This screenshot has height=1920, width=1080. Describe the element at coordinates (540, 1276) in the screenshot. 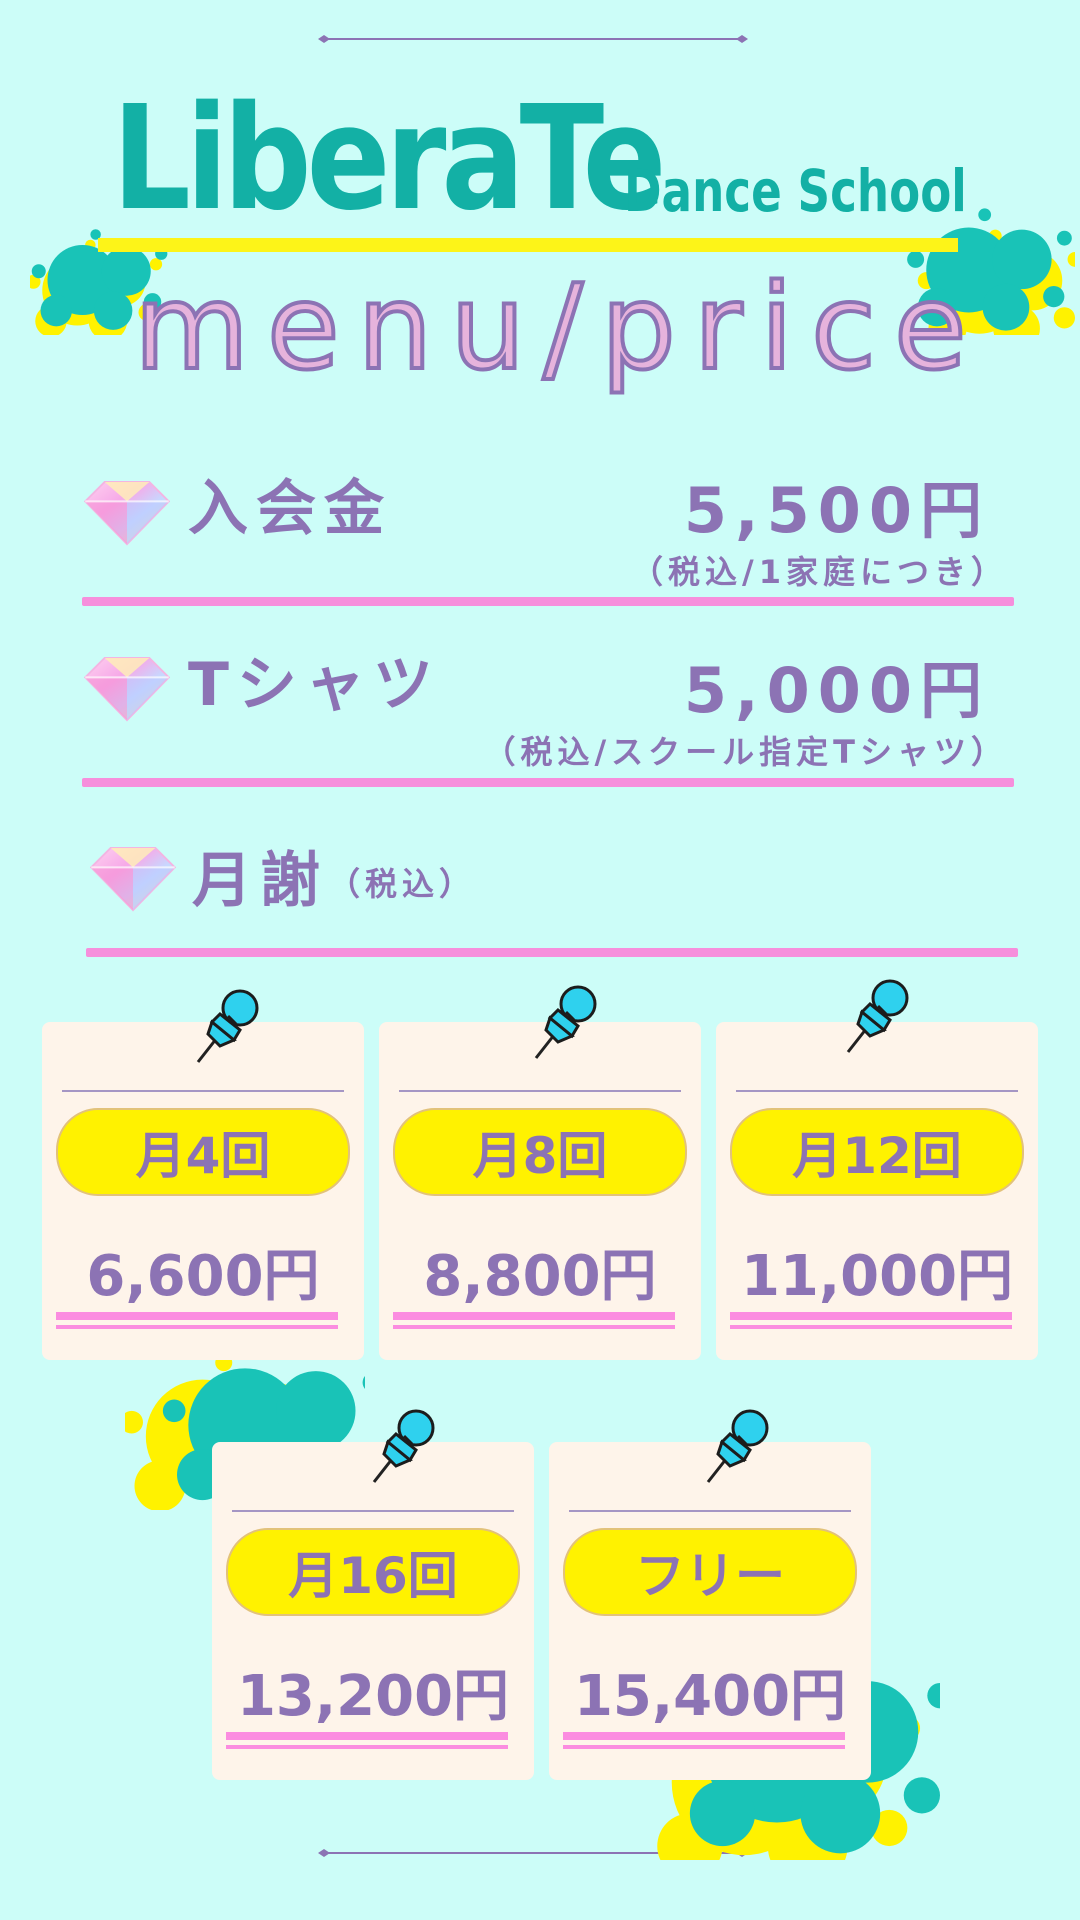

I see `plan-price: 8,800円` at that location.